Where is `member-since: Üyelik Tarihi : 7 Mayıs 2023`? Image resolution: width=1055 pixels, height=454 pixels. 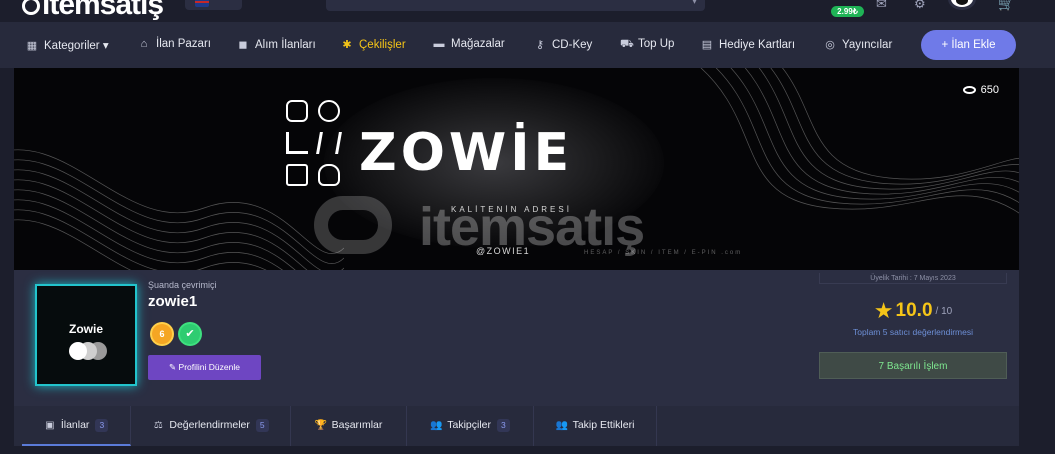 member-since: Üyelik Tarihi : 7 Mayıs 2023 is located at coordinates (913, 278).